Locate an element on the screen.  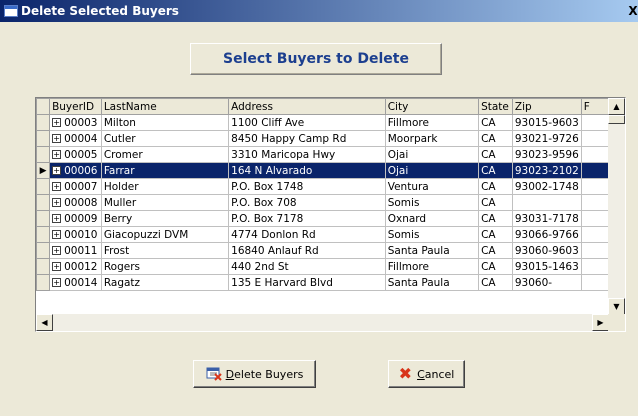
cell-buyerid: +00007 is located at coordinates (75, 186).